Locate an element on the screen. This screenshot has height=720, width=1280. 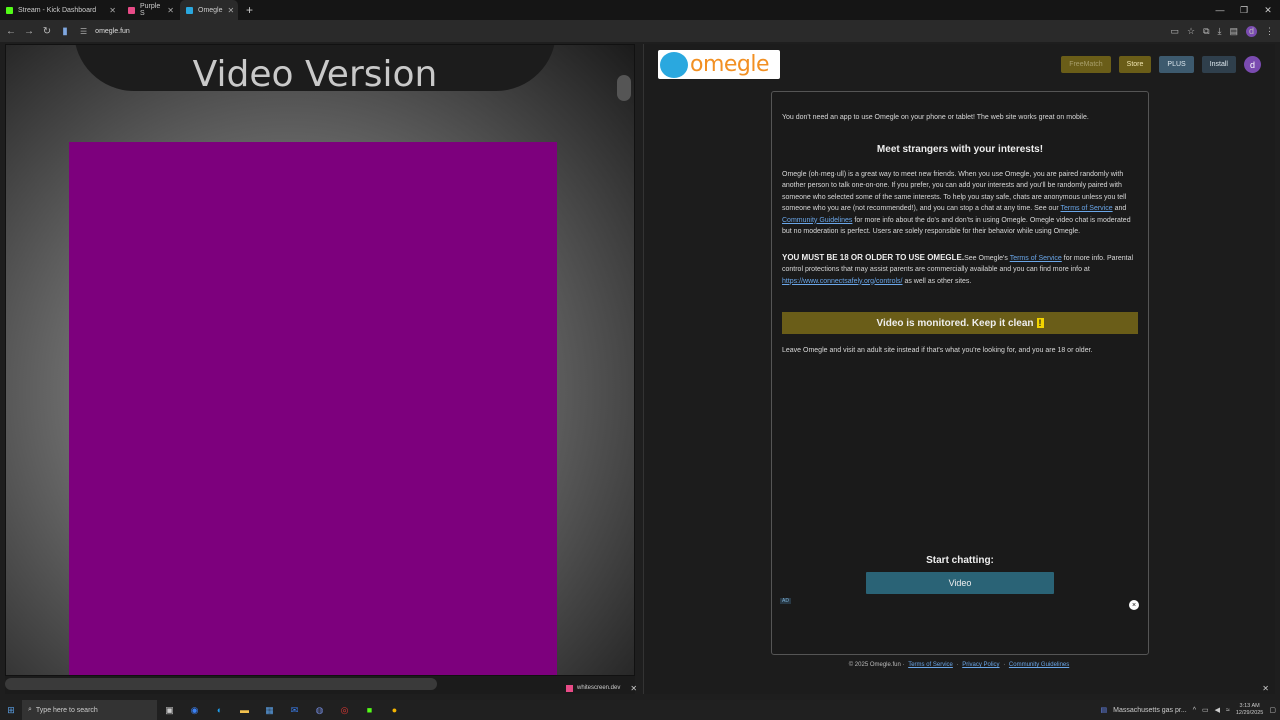
warning-icon: ! is located at coordinates (1040, 323).